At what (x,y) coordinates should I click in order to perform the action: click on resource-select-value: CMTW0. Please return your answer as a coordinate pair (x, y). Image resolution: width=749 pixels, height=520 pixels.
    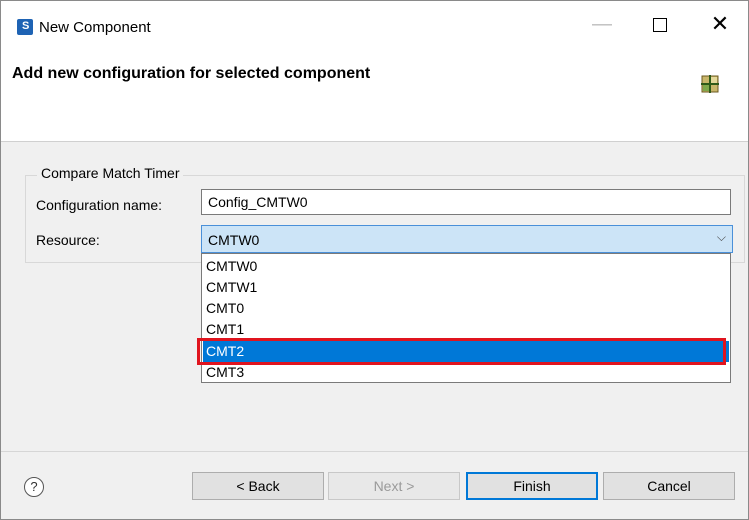
    Looking at the image, I should click on (234, 240).